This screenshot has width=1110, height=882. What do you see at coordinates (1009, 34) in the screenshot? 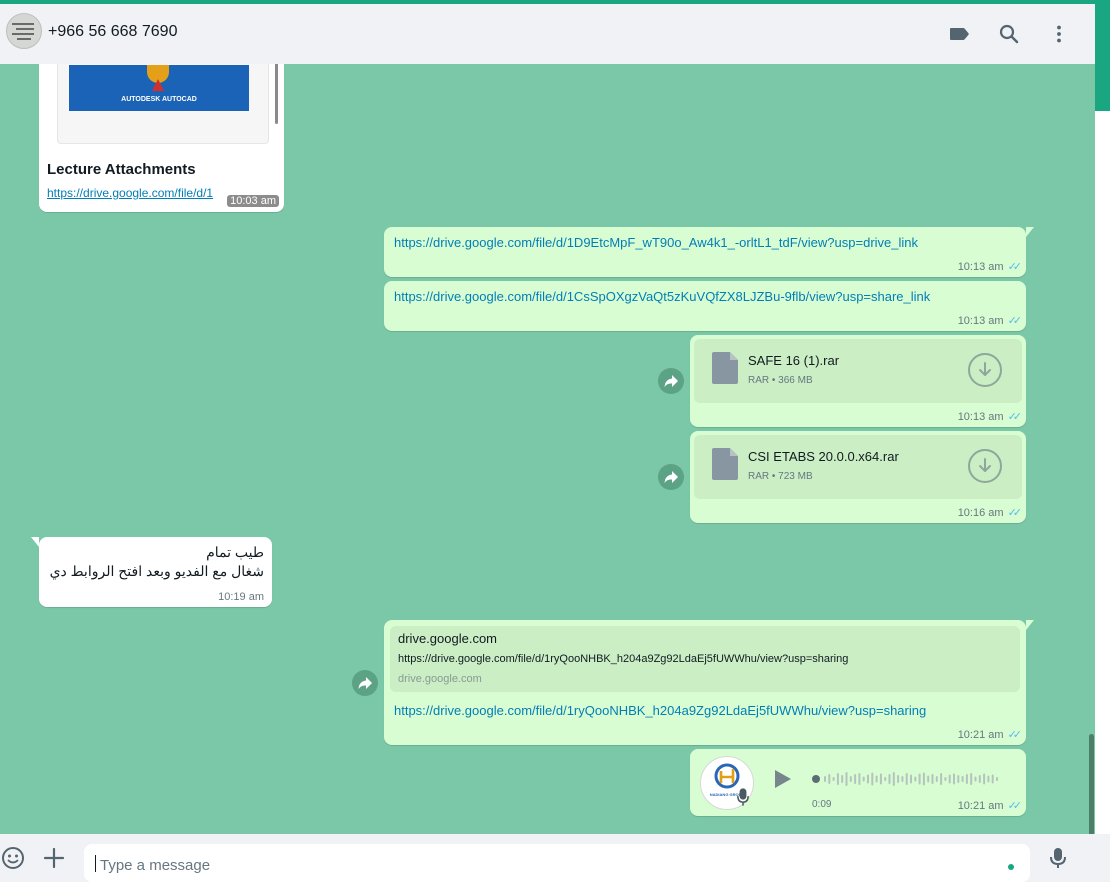
I see `search-icon` at bounding box center [1009, 34].